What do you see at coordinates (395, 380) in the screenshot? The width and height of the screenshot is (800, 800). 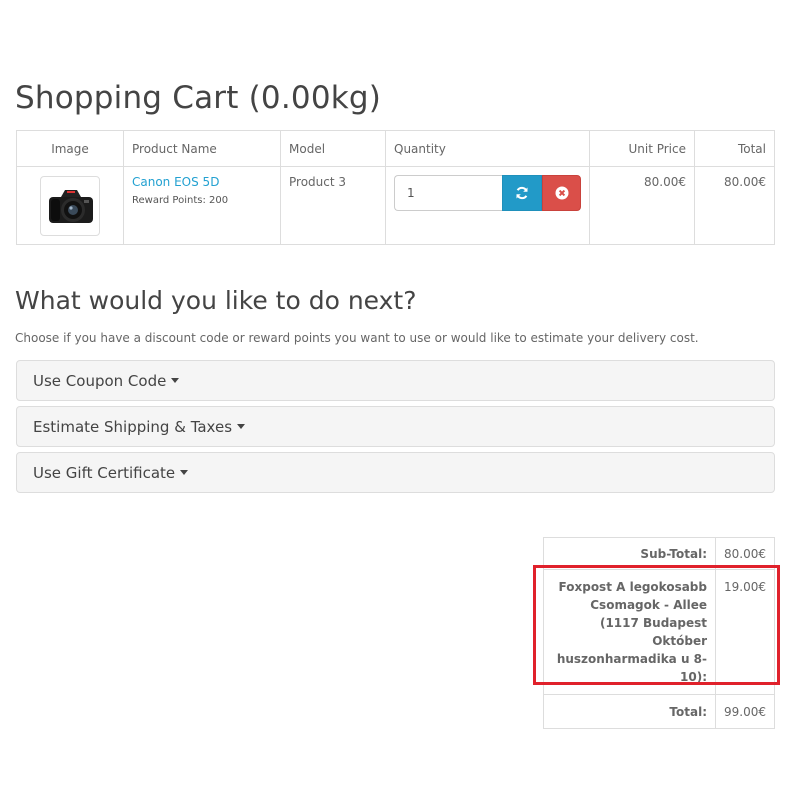 I see `coupon-code-panel: Use Coupon Code` at bounding box center [395, 380].